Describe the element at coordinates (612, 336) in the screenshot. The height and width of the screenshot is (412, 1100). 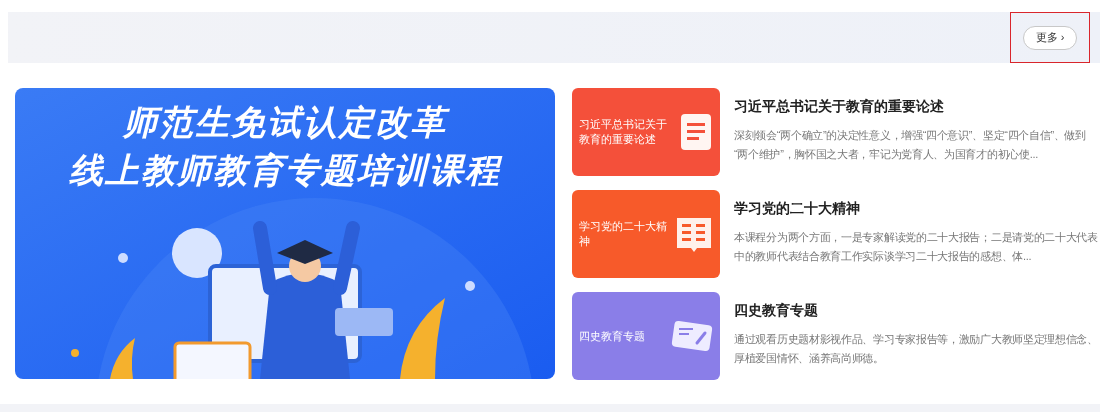
I see `thumbnail-label: 四史教育专题` at that location.